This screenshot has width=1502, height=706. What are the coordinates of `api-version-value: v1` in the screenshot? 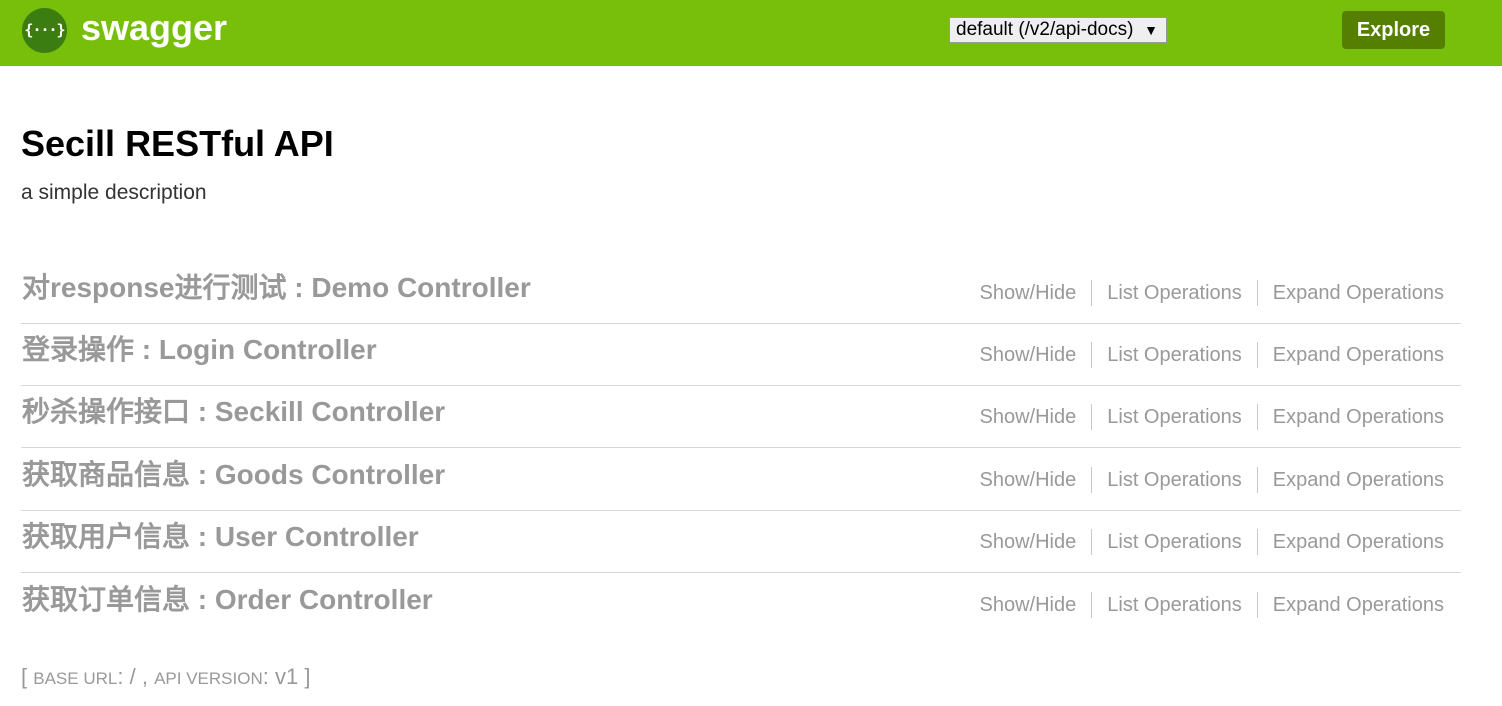 It's located at (286, 676).